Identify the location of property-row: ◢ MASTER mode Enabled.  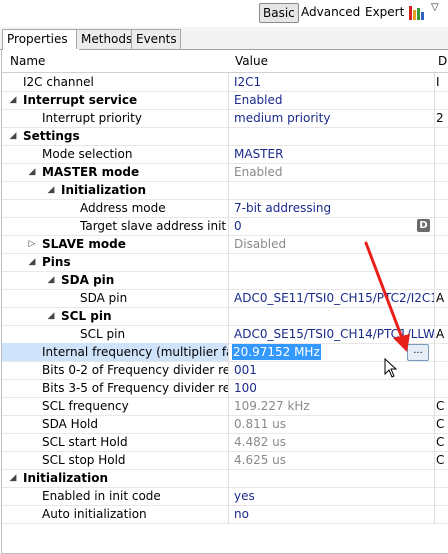
(225, 172).